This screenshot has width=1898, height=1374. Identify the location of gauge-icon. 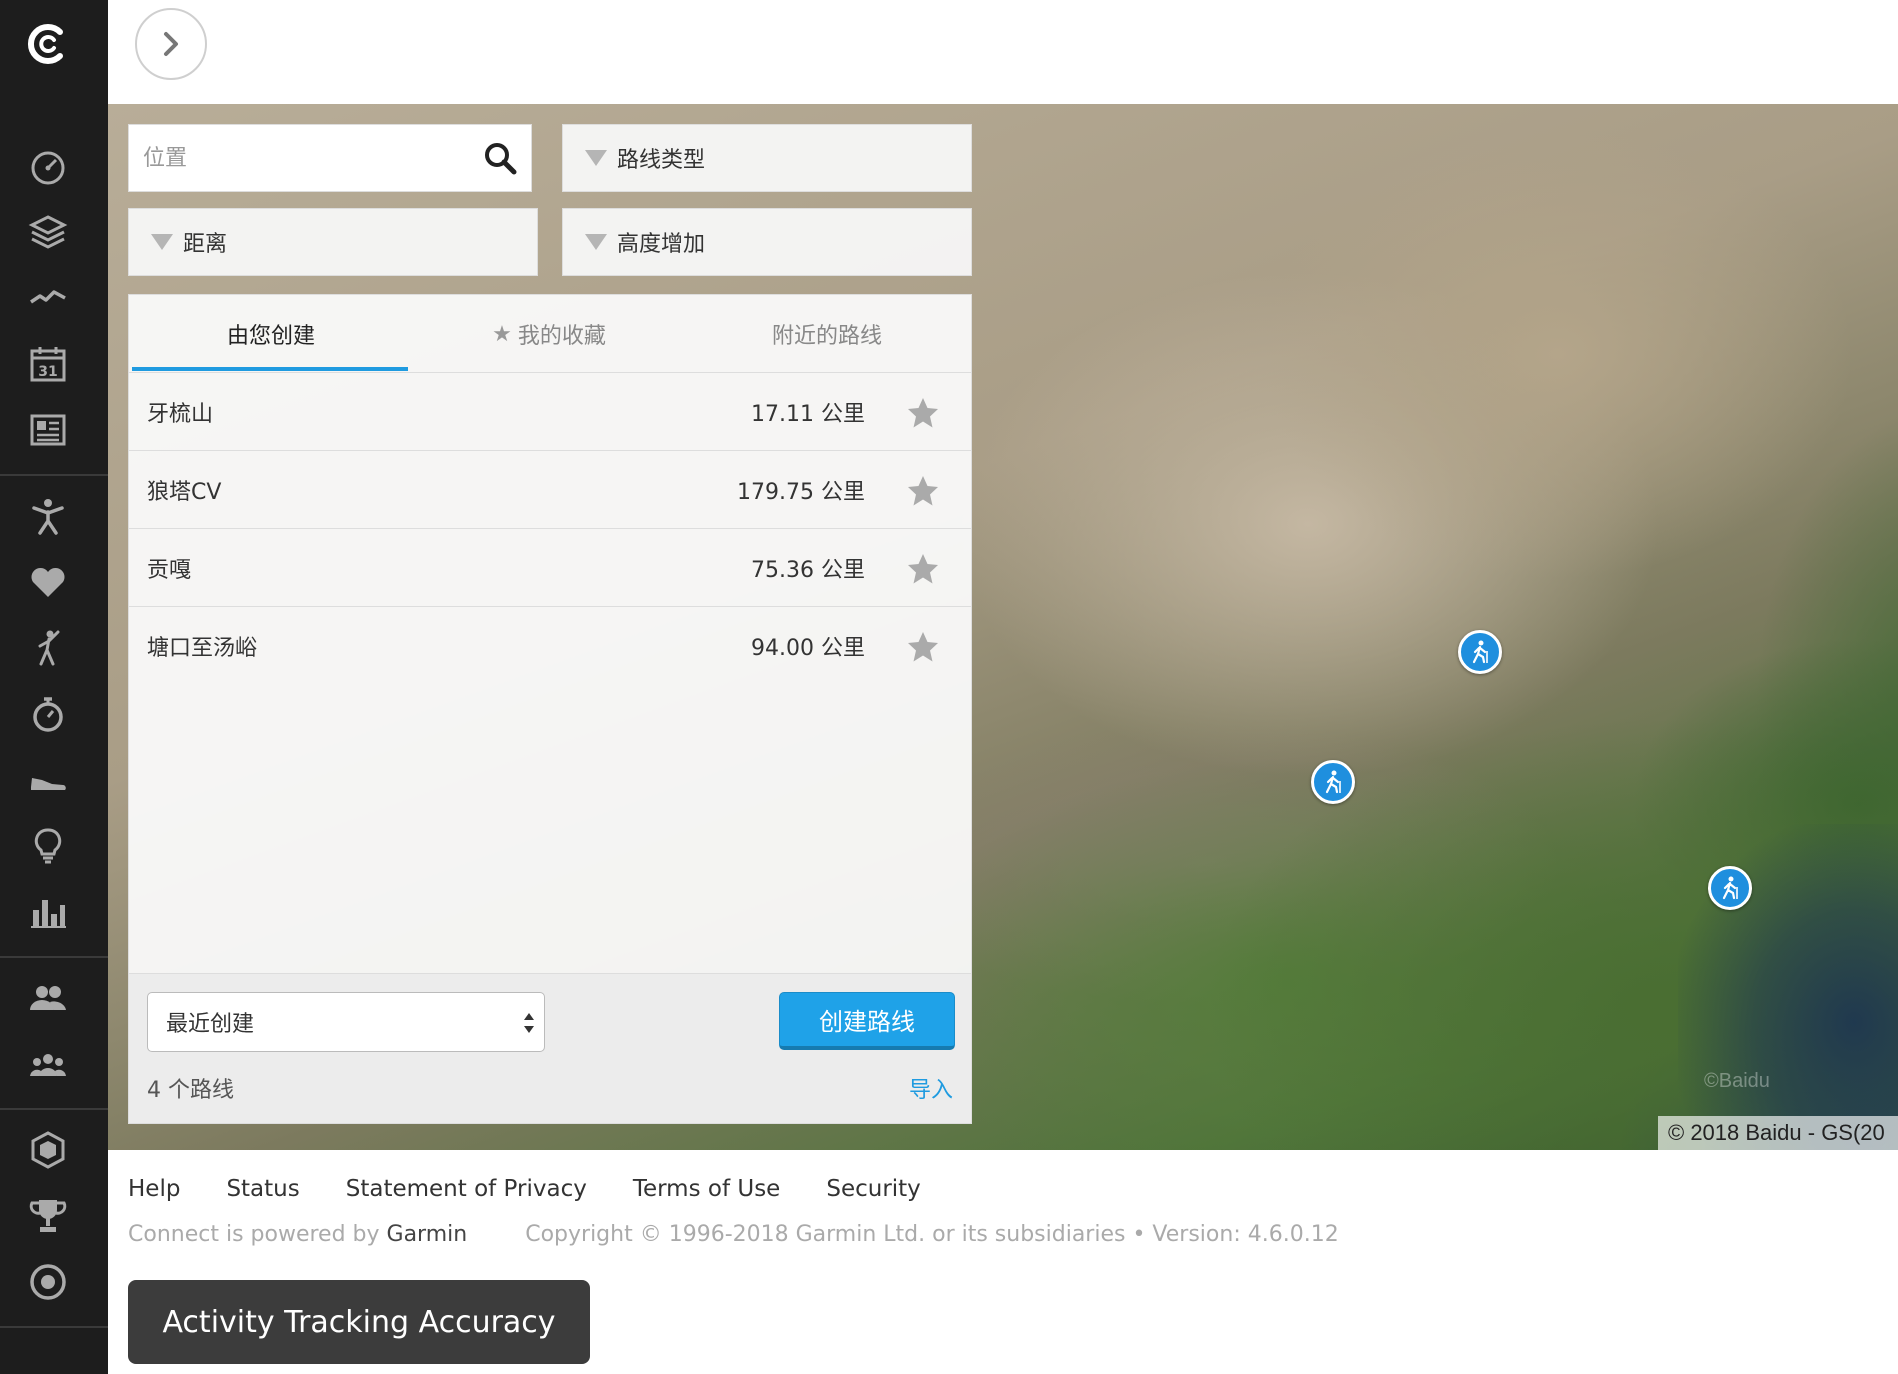
(48, 166).